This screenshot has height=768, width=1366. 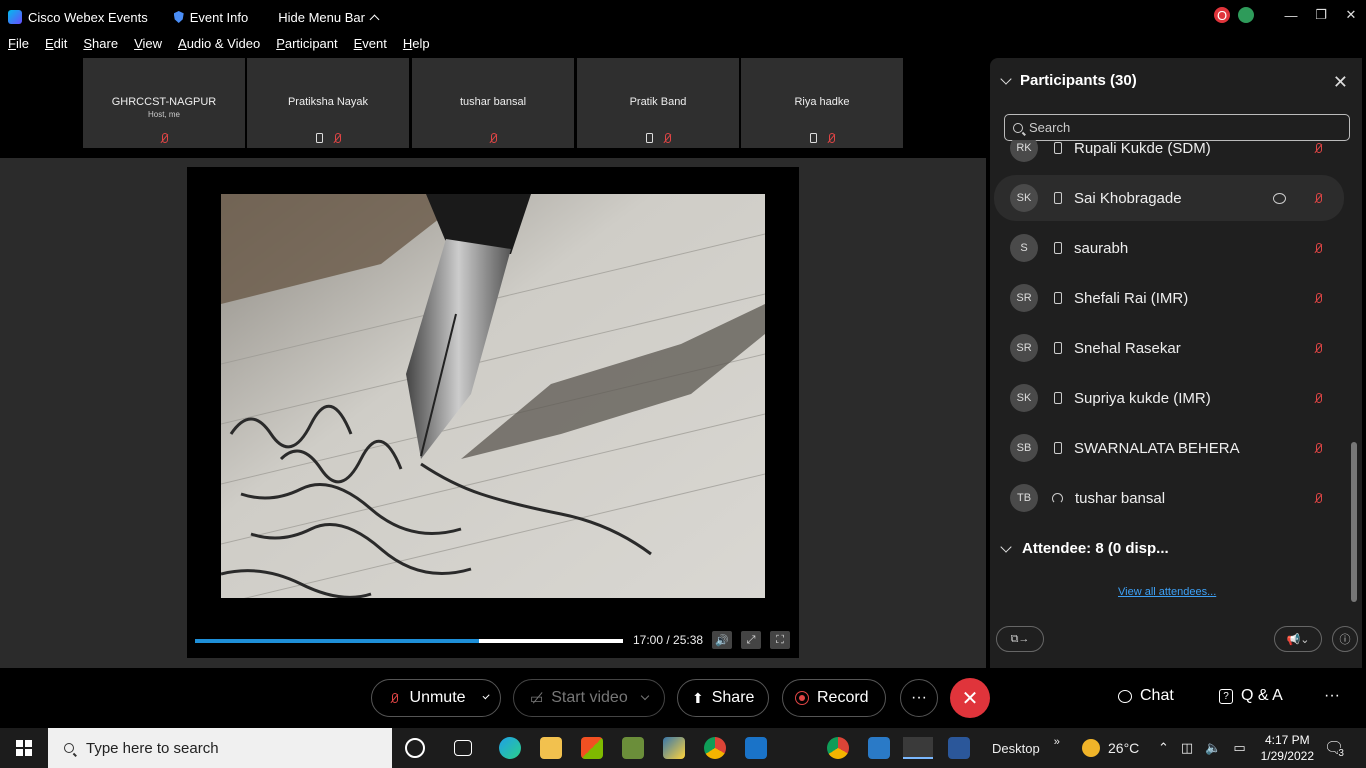 What do you see at coordinates (1169, 448) in the screenshot?
I see `list-item: SB SWARNALATA BEHERA` at bounding box center [1169, 448].